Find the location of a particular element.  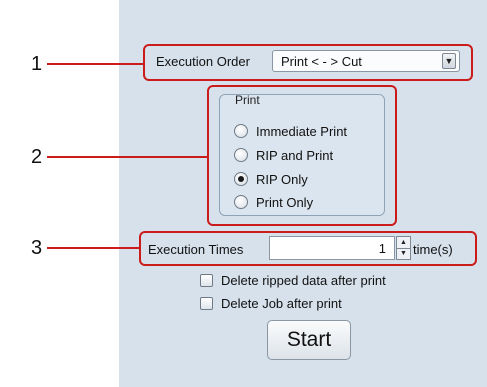

radio-label: RIP Only is located at coordinates (282, 179).